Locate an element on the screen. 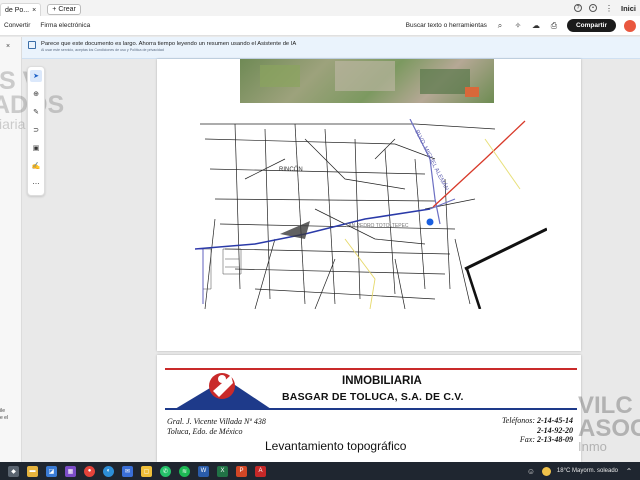  phones-label: Teléfonos: is located at coordinates (518, 420).